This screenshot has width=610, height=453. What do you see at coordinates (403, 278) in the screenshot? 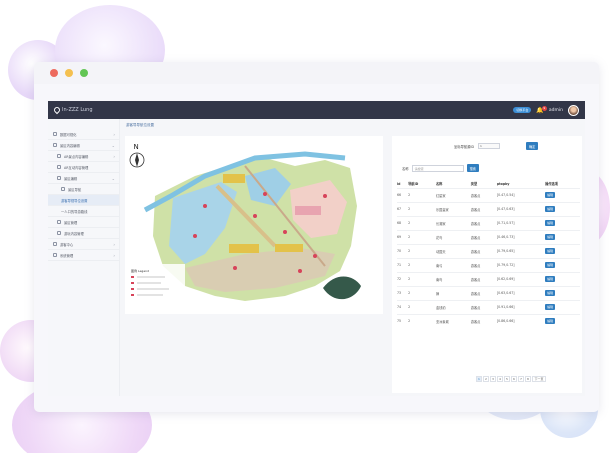
I see `table-cell: 72` at bounding box center [403, 278].